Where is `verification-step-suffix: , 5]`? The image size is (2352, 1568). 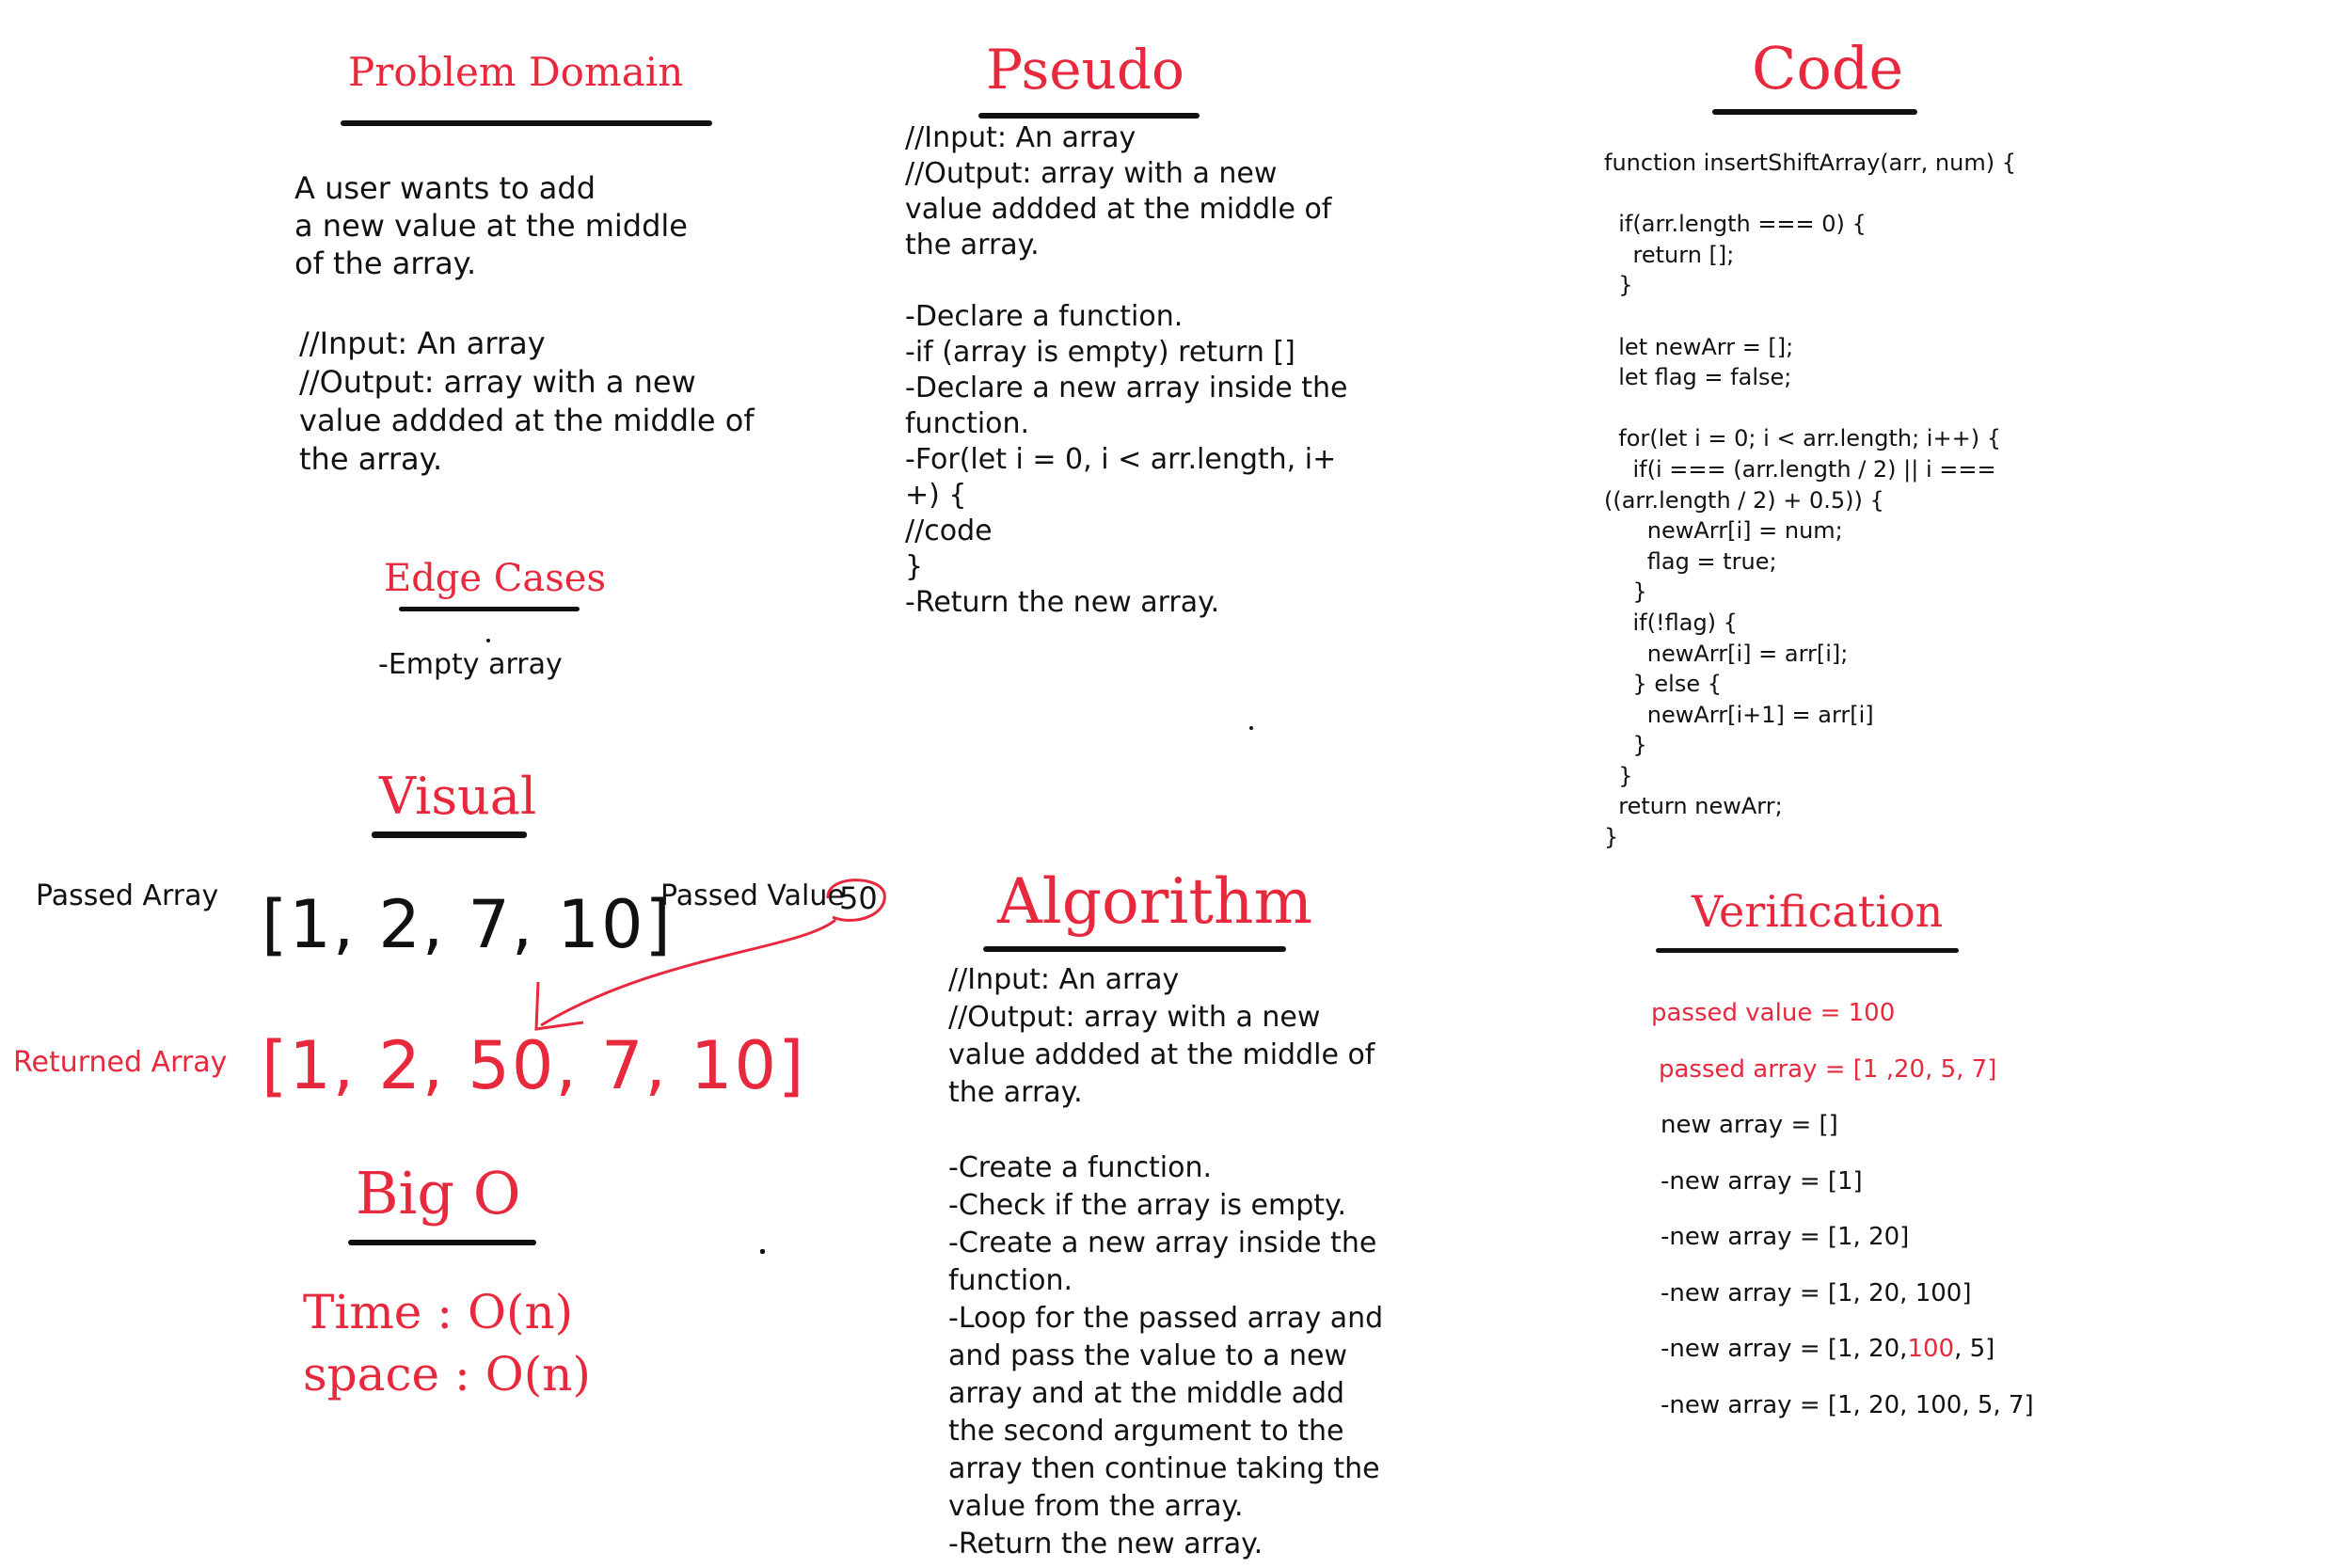
verification-step-suffix: , 5] is located at coordinates (1974, 1349).